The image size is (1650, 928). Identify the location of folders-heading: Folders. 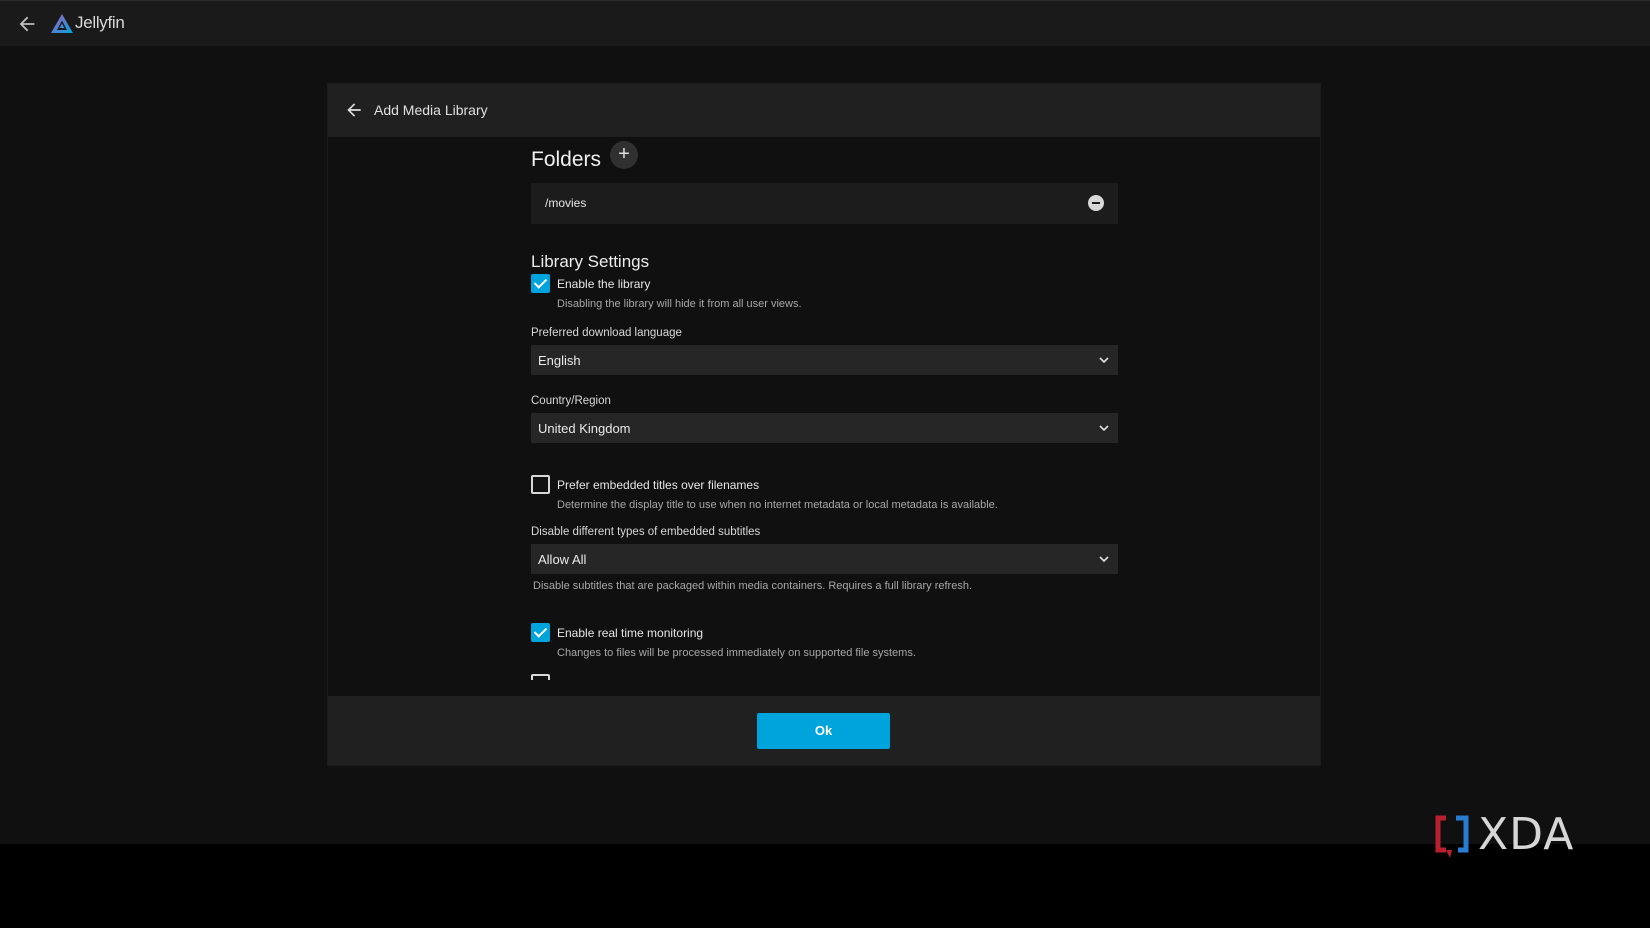
(566, 159).